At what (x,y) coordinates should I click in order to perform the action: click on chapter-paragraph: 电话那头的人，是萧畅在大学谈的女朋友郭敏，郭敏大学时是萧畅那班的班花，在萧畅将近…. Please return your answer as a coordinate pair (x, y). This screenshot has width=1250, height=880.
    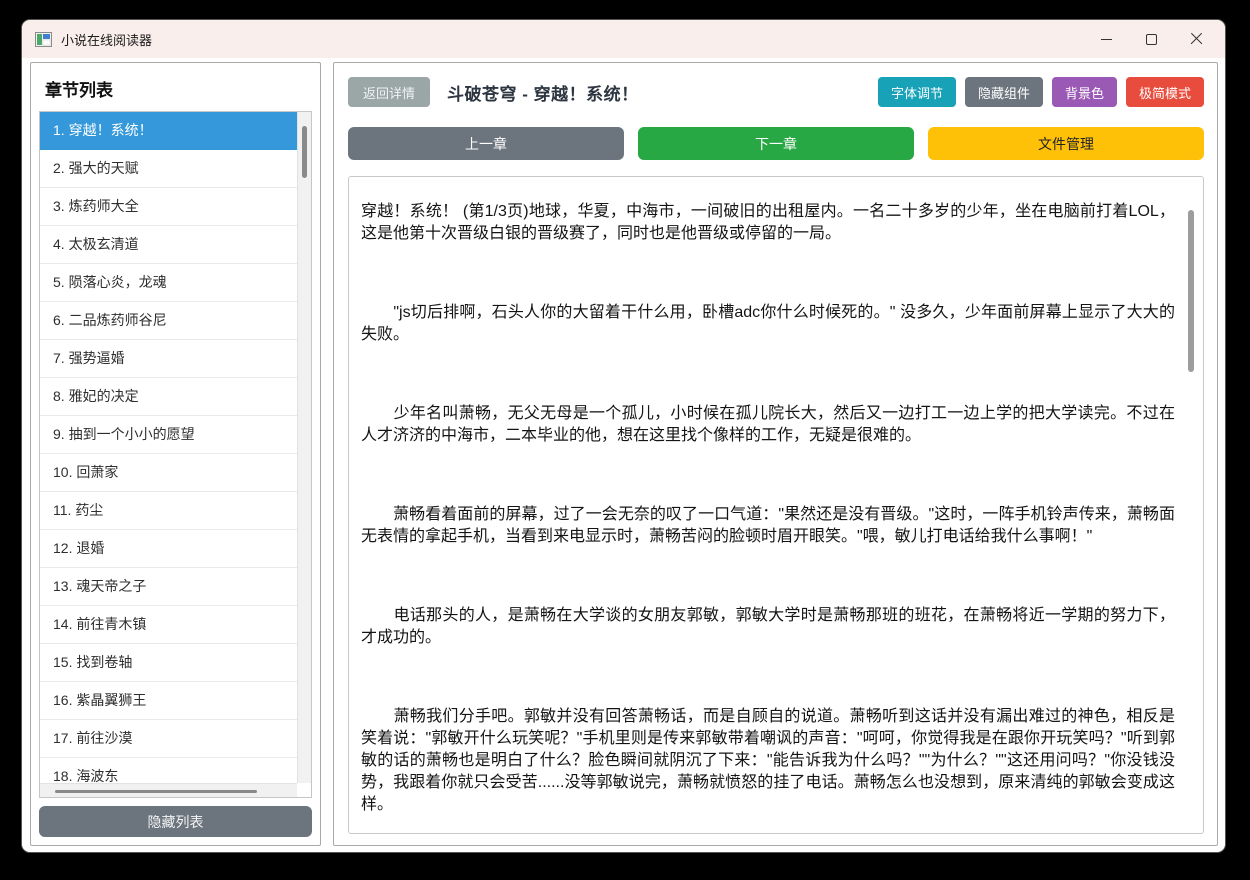
    Looking at the image, I should click on (768, 626).